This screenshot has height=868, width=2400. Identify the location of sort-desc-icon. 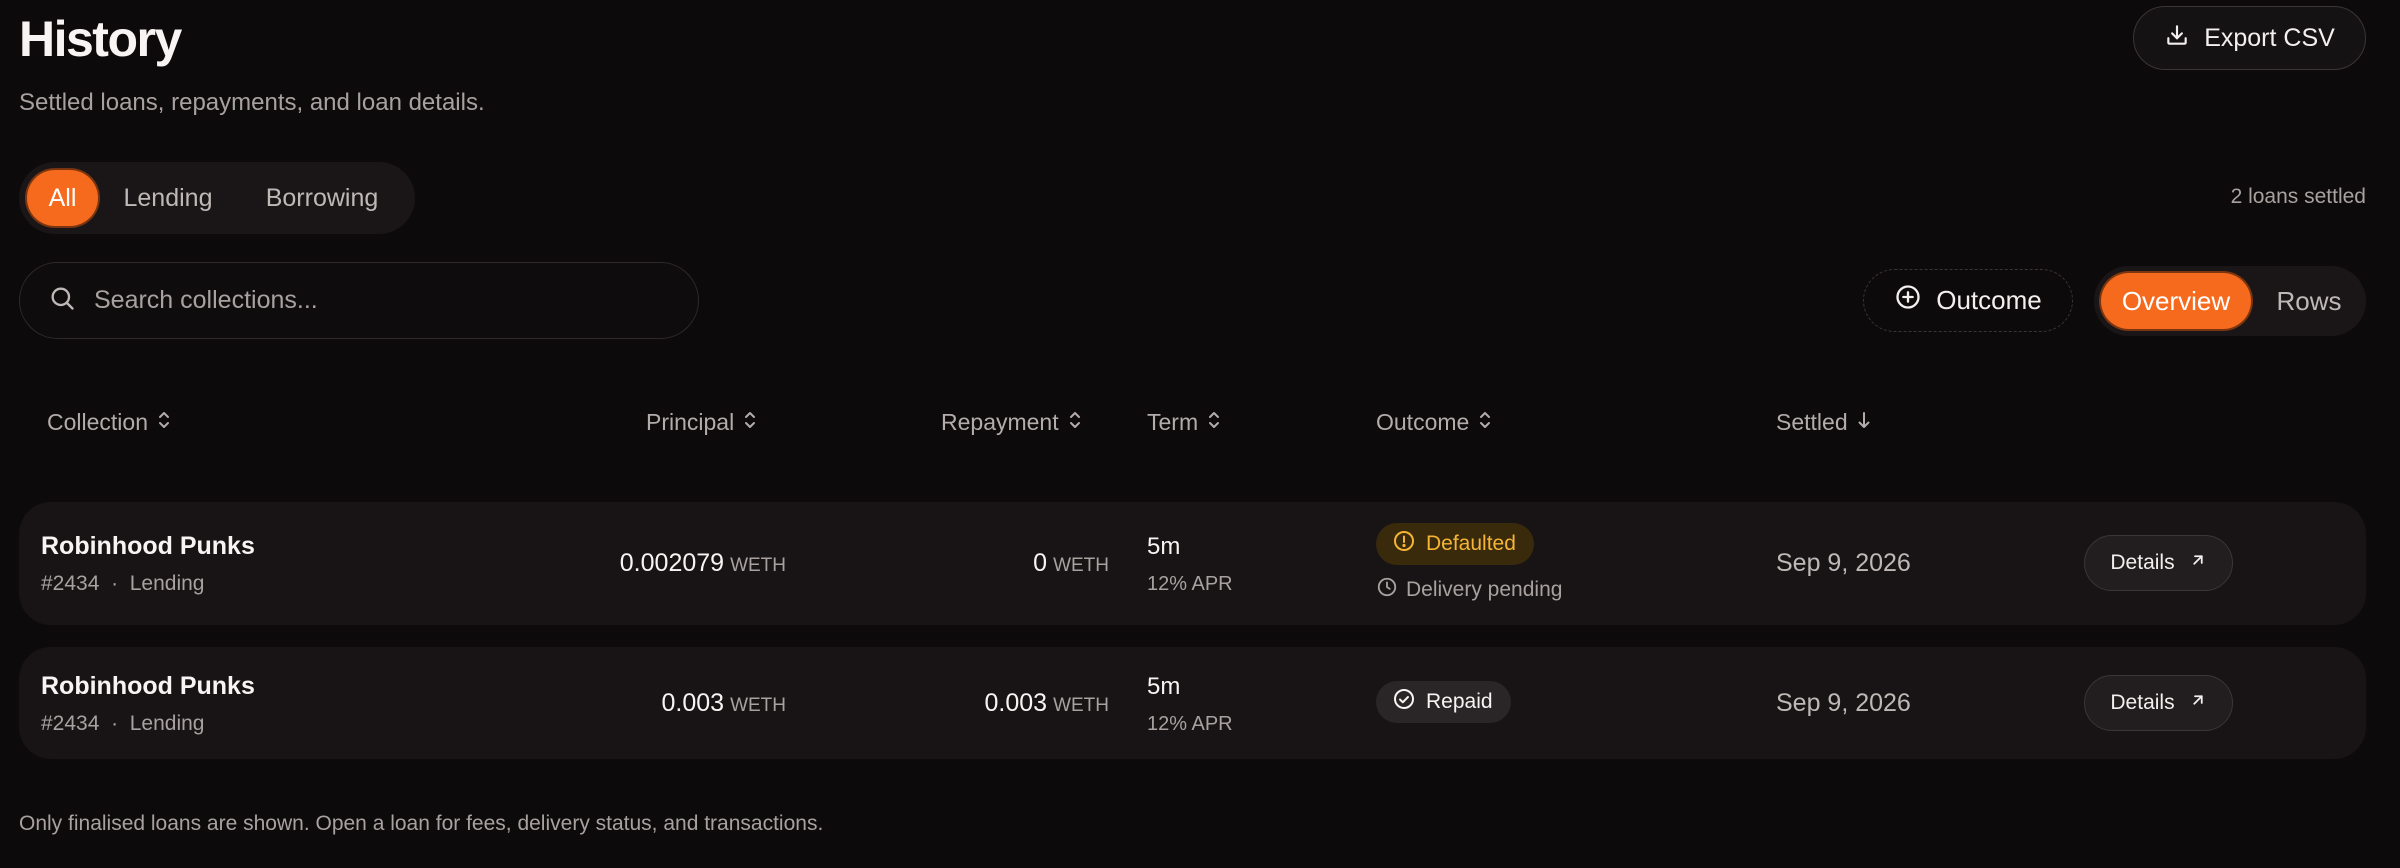
(1864, 422).